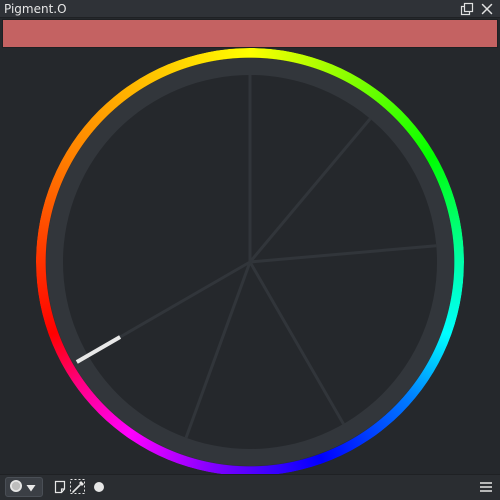 This screenshot has height=500, width=500. Describe the element at coordinates (250, 487) in the screenshot. I see `bottom-toolbar` at that location.